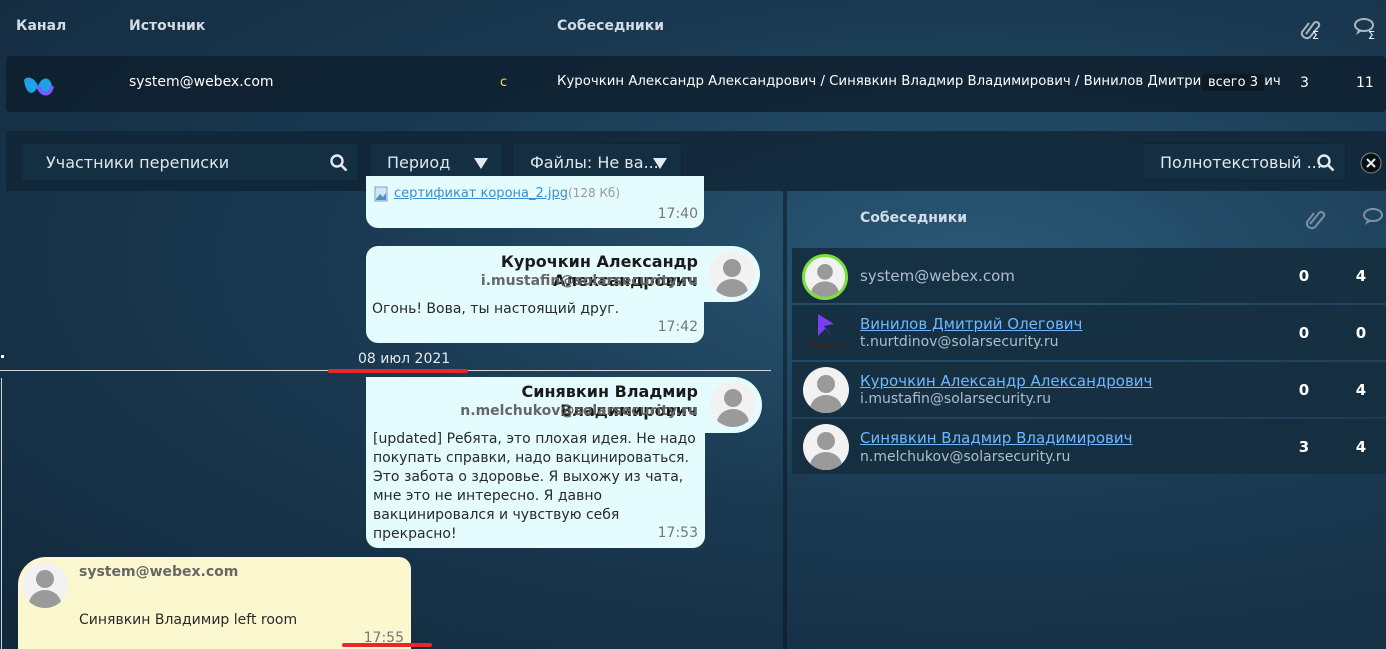 Image resolution: width=1386 pixels, height=649 pixels. I want to click on total-participants-badge: всего 3, so click(1233, 82).